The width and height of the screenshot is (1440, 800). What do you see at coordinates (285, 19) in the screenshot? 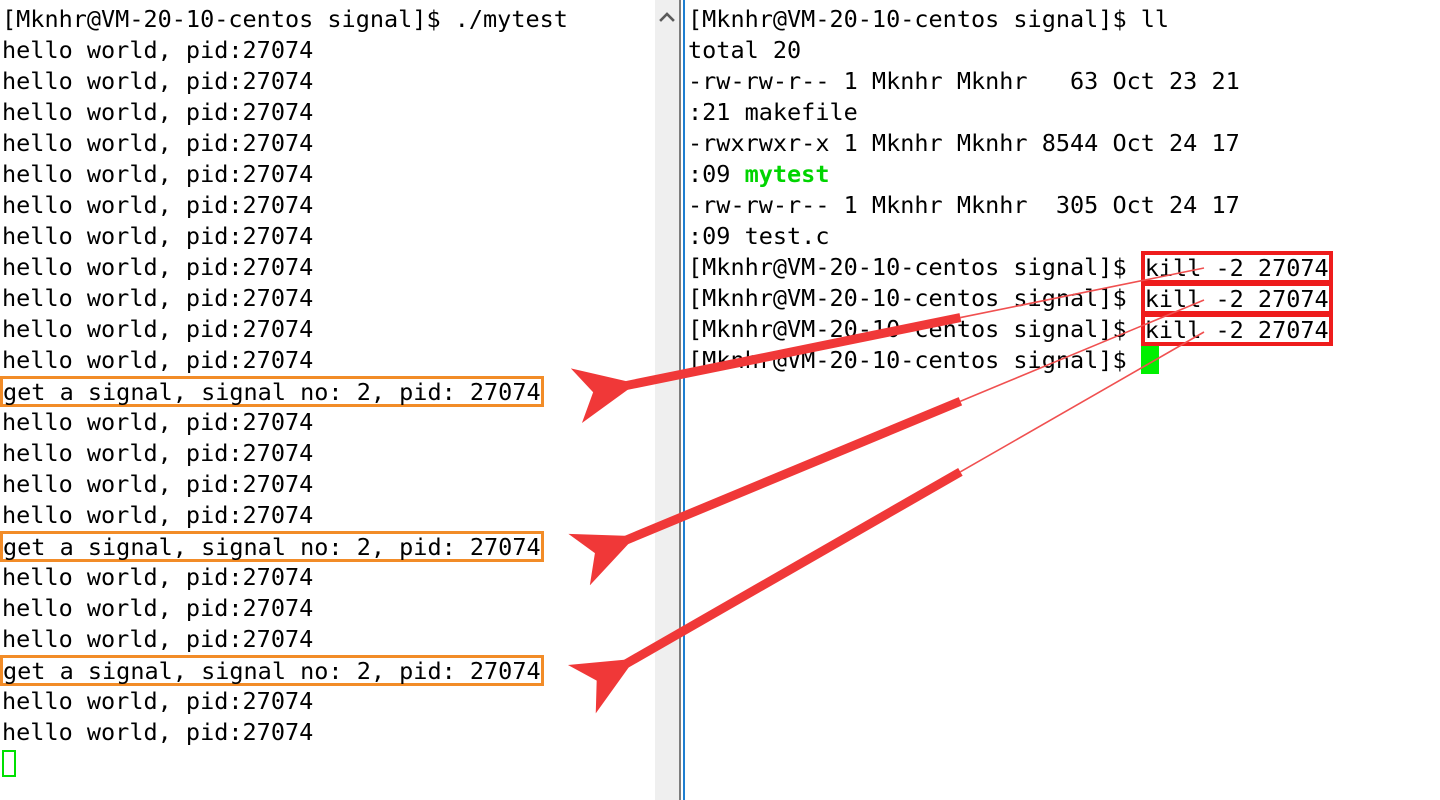
I see `terminal-prompt-line: [Mknhr@VM-20-10-centos signal]$ ./mytest` at bounding box center [285, 19].